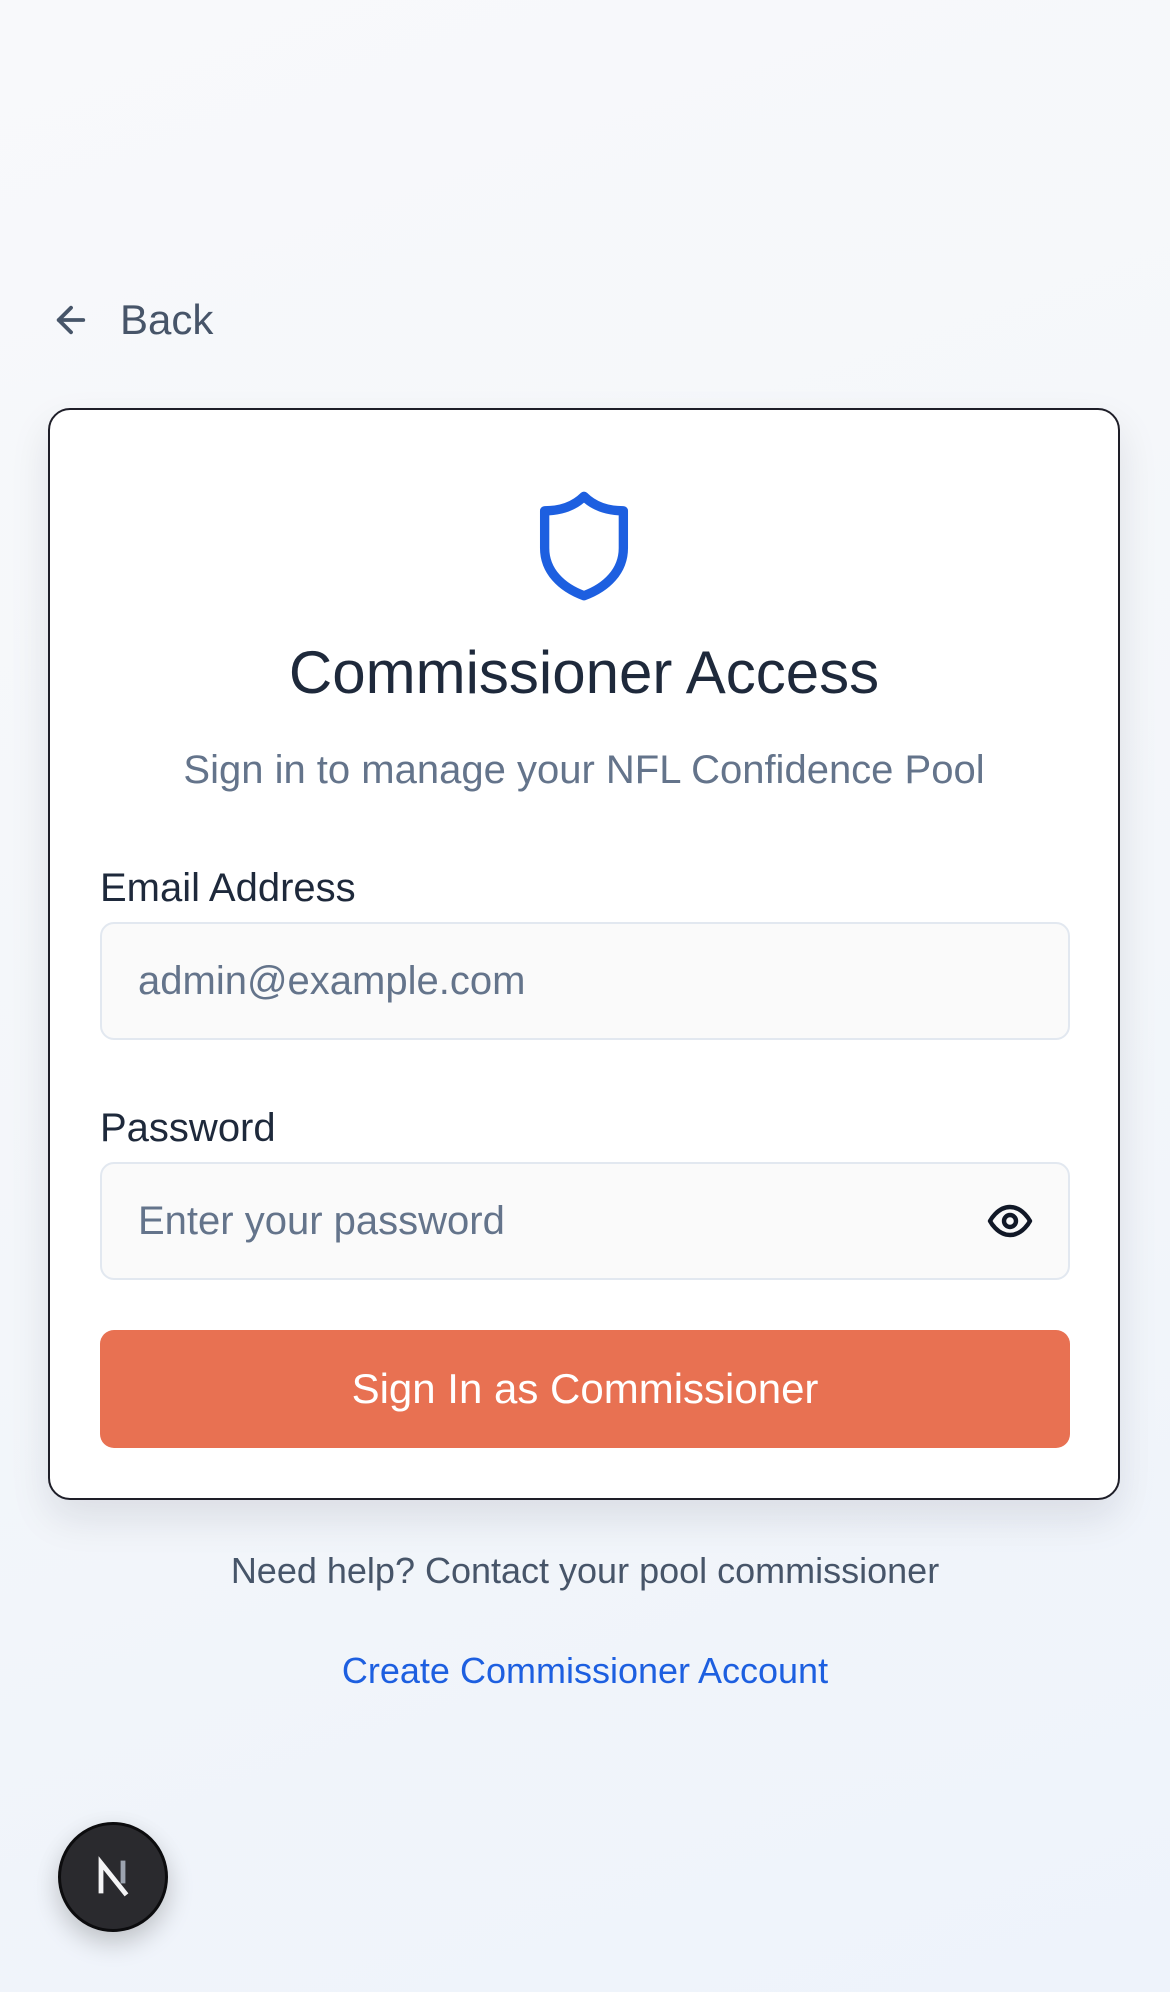 The width and height of the screenshot is (1170, 1992). I want to click on page-title: Commissioner Access, so click(584, 672).